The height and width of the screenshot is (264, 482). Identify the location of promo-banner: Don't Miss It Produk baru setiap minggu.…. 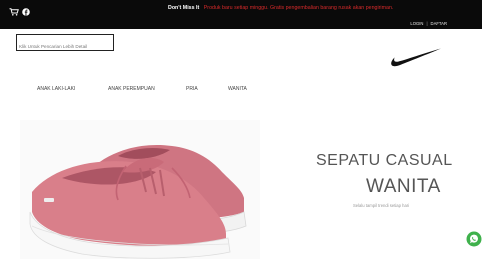
(280, 8).